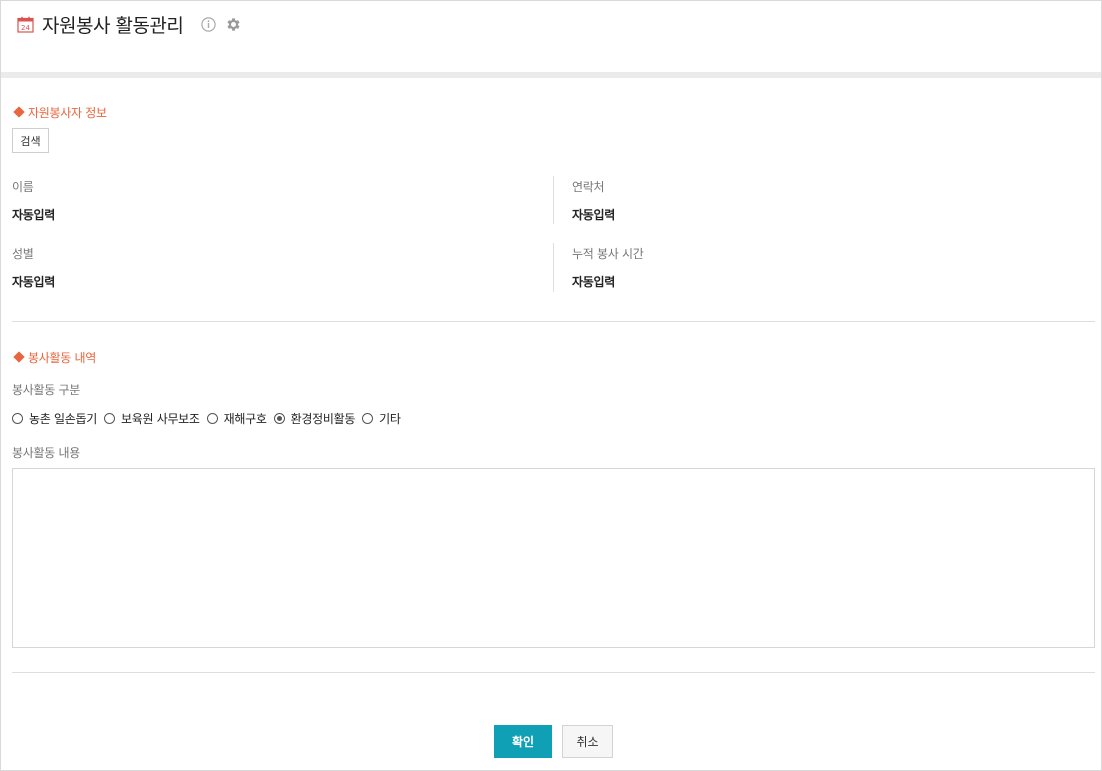 Image resolution: width=1102 pixels, height=771 pixels. Describe the element at coordinates (523, 741) in the screenshot. I see `confirm-button: 확인` at that location.